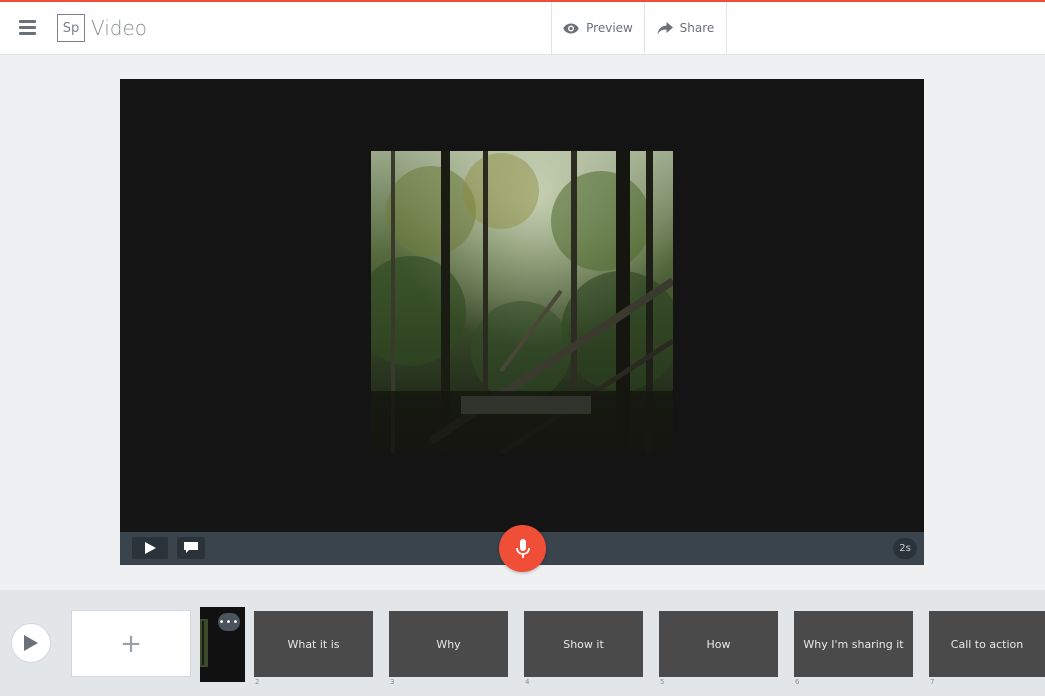 The height and width of the screenshot is (696, 1045). What do you see at coordinates (522, 28) in the screenshot?
I see `app-header: Sp Video Preview Share` at bounding box center [522, 28].